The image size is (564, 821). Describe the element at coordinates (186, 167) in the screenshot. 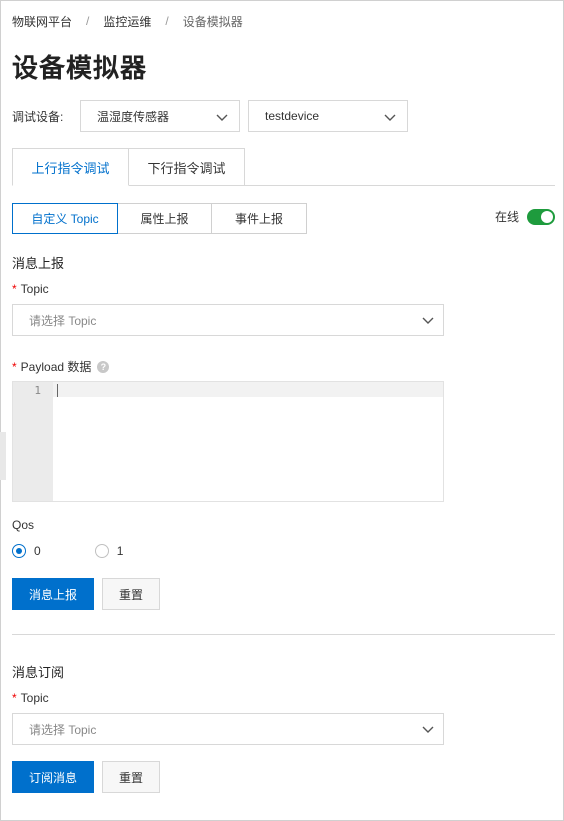

I see `tab-downstream: 下行指令调试` at that location.